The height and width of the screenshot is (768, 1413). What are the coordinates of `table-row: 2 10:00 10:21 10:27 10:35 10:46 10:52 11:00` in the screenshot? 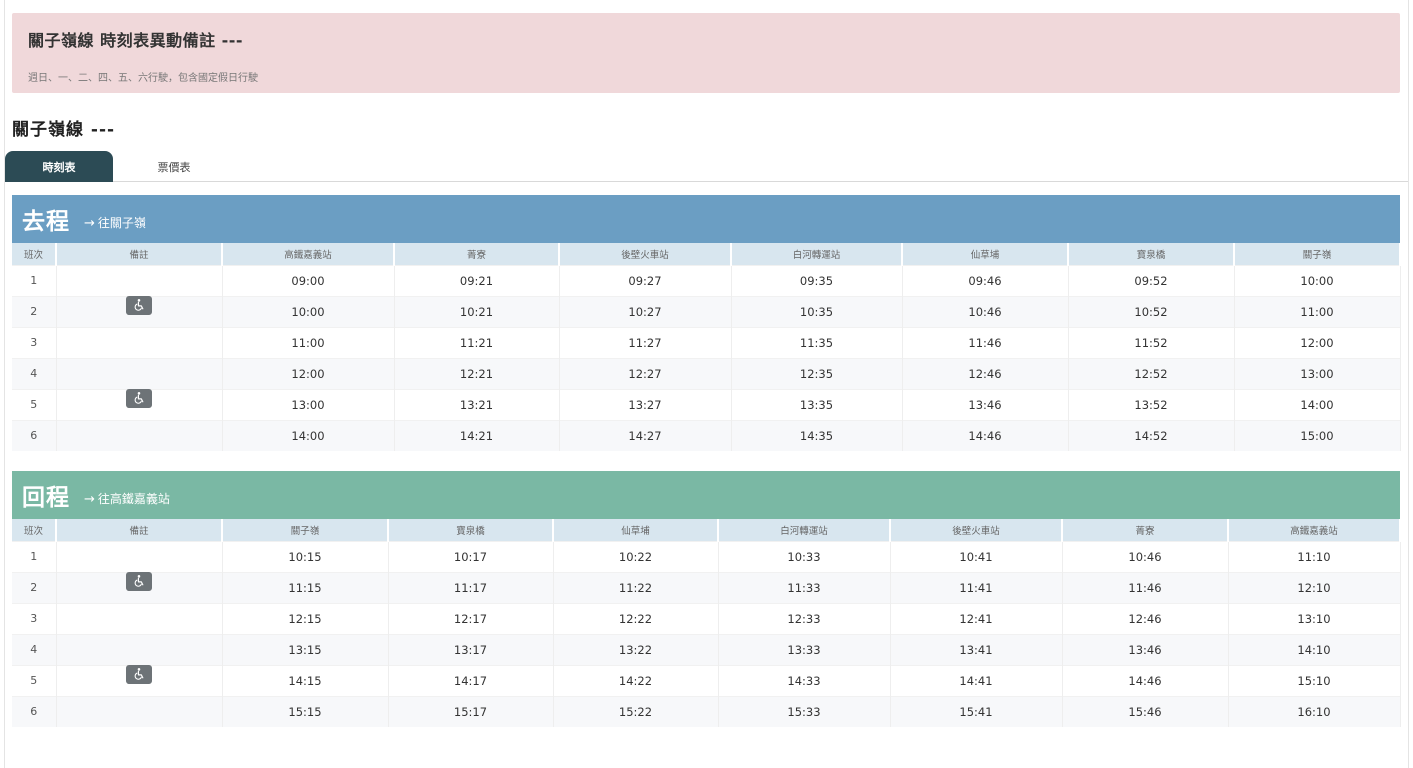 It's located at (706, 311).